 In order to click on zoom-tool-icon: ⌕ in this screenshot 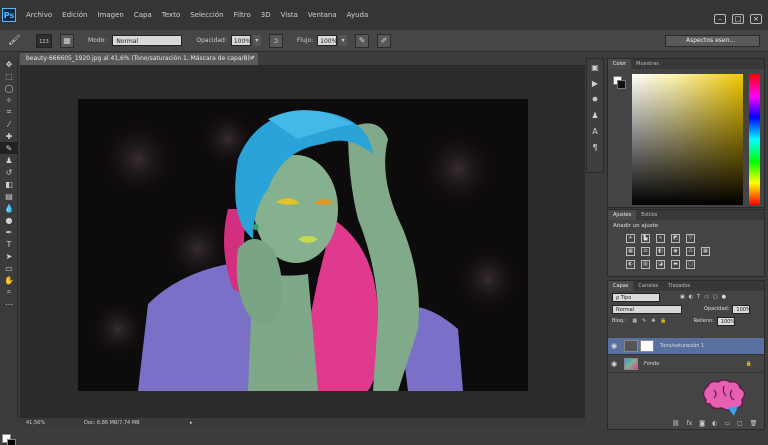, I will do `click(9, 292)`.